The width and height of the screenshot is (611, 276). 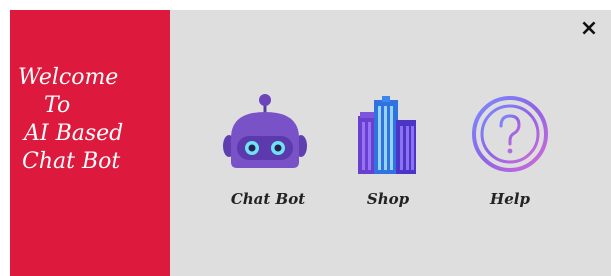 What do you see at coordinates (74, 133) in the screenshot?
I see `welcome-line-3: AI Based` at bounding box center [74, 133].